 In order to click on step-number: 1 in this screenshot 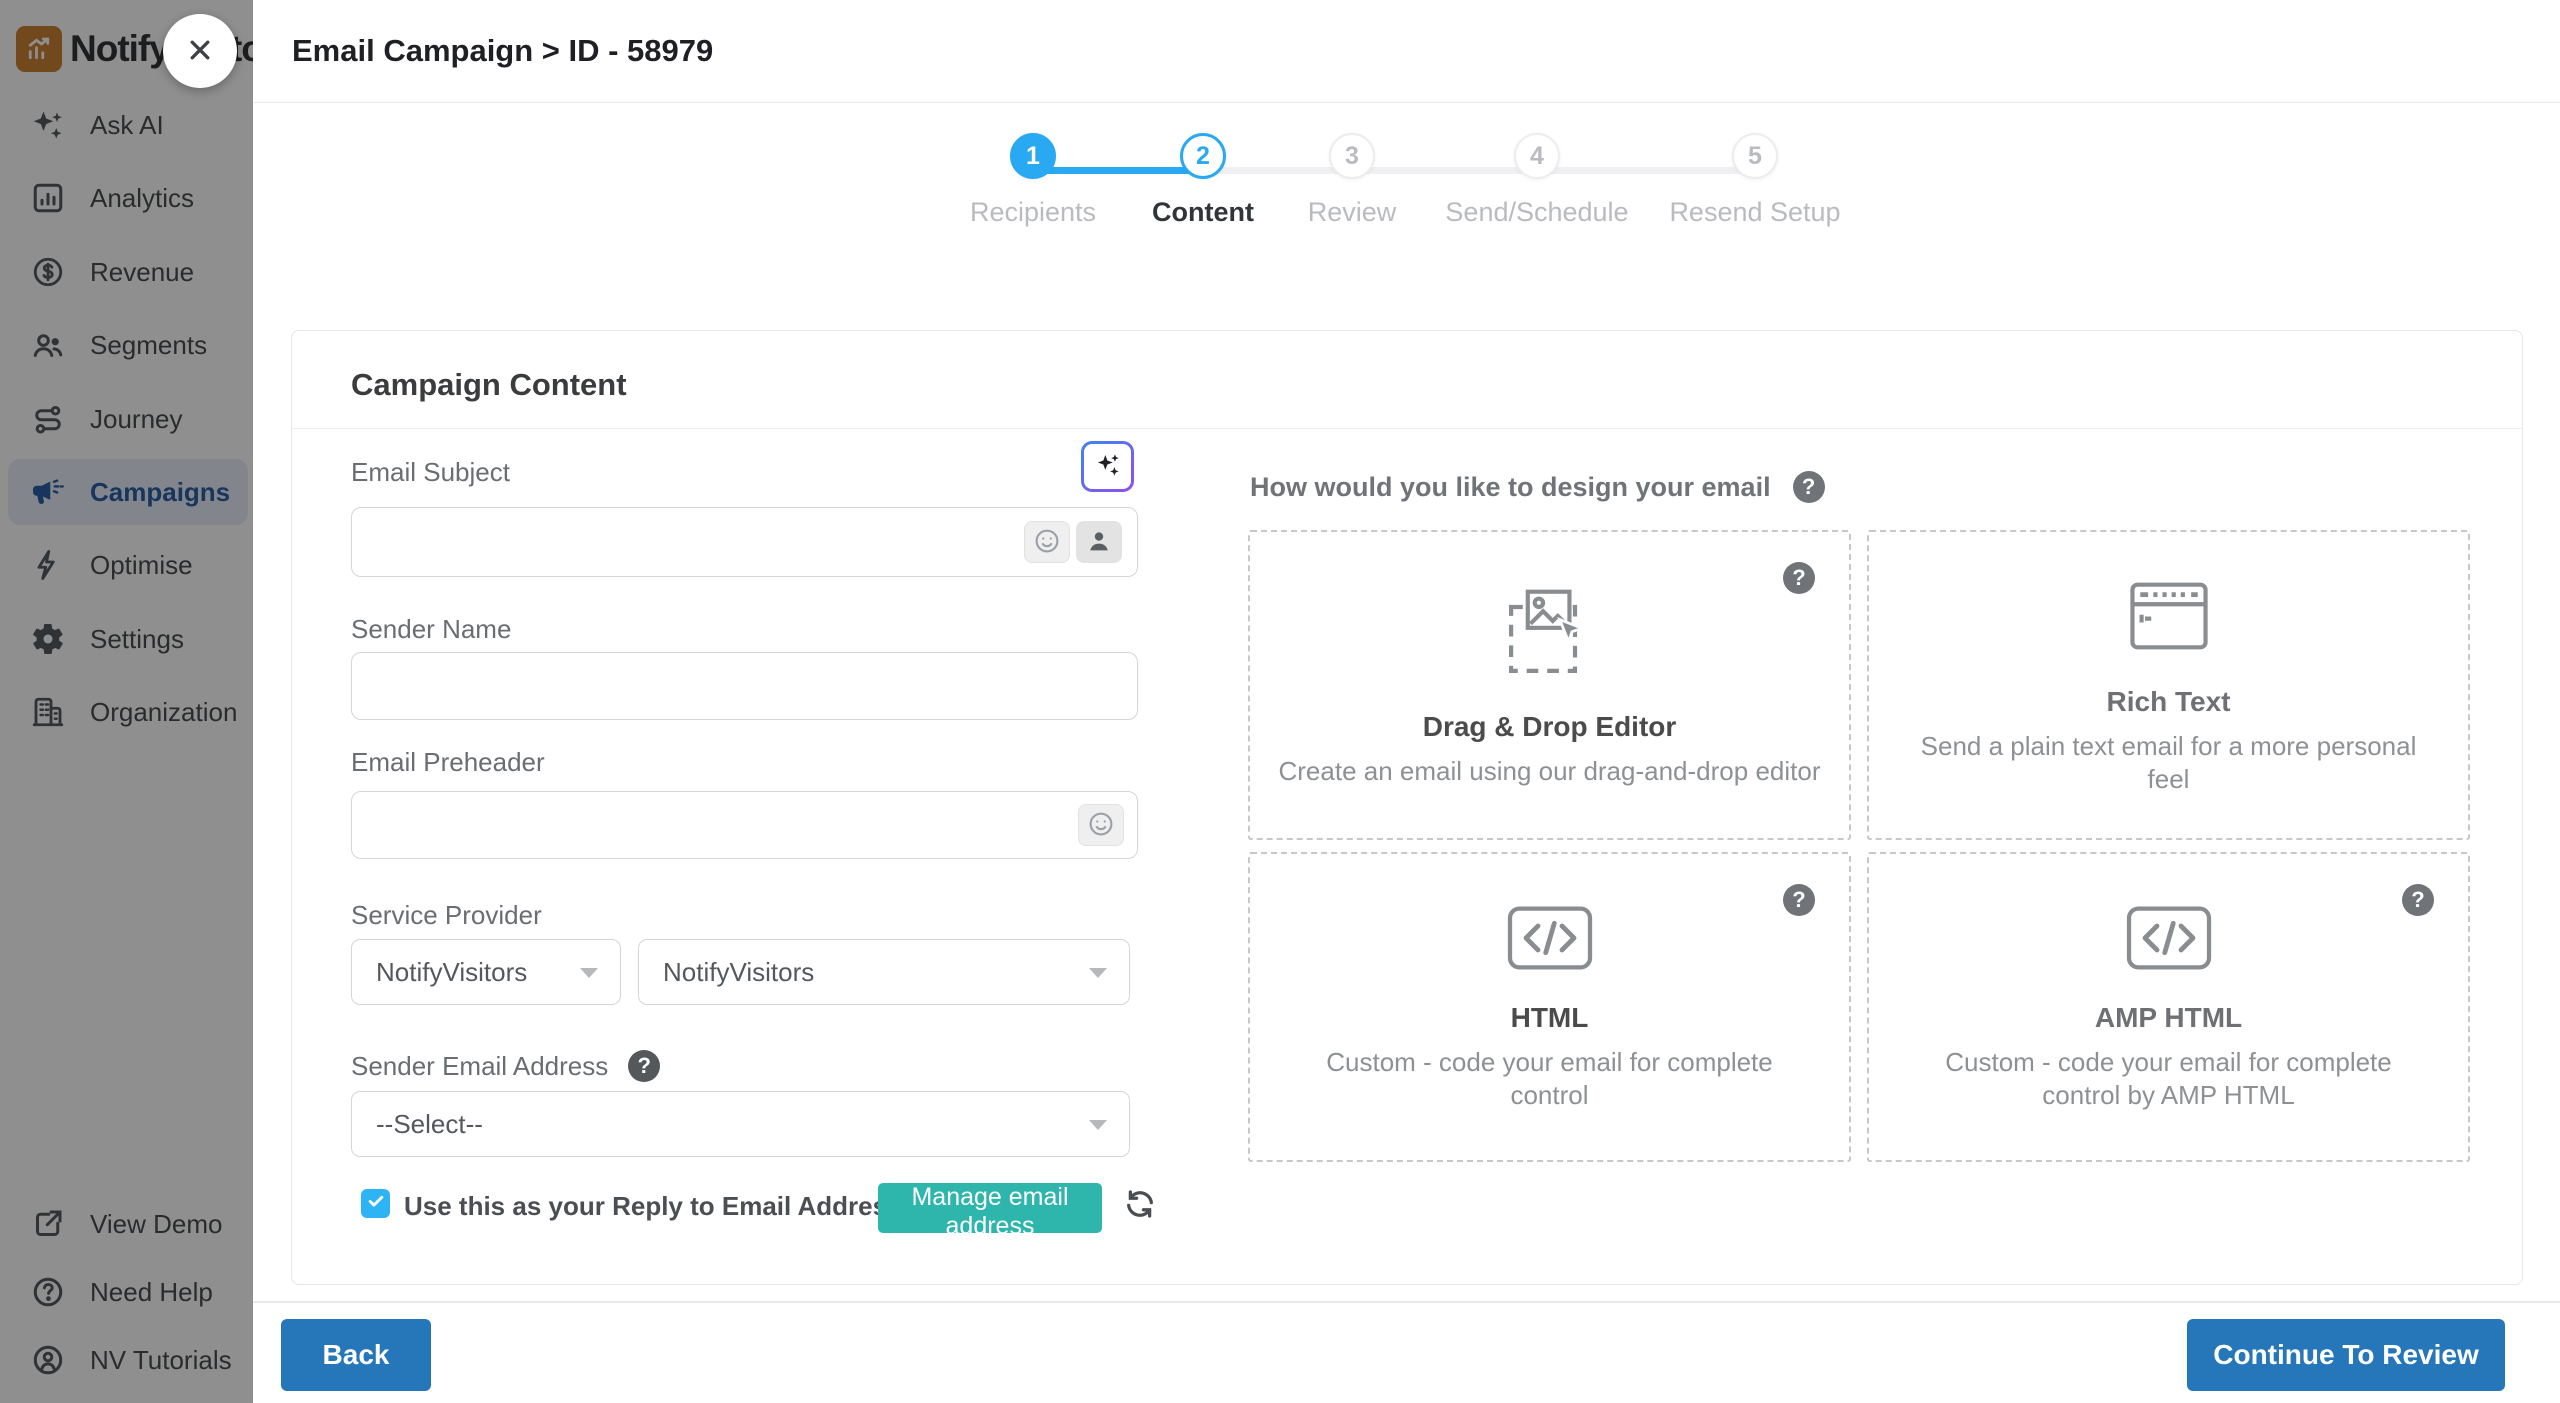, I will do `click(1033, 155)`.